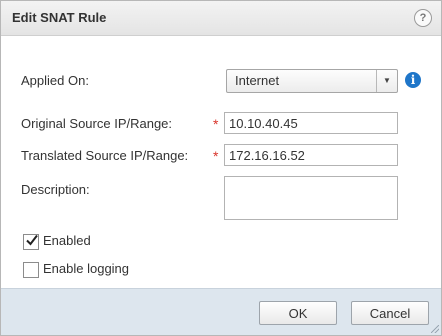 This screenshot has height=336, width=442. What do you see at coordinates (55, 80) in the screenshot?
I see `applied-on-label: Applied On:` at bounding box center [55, 80].